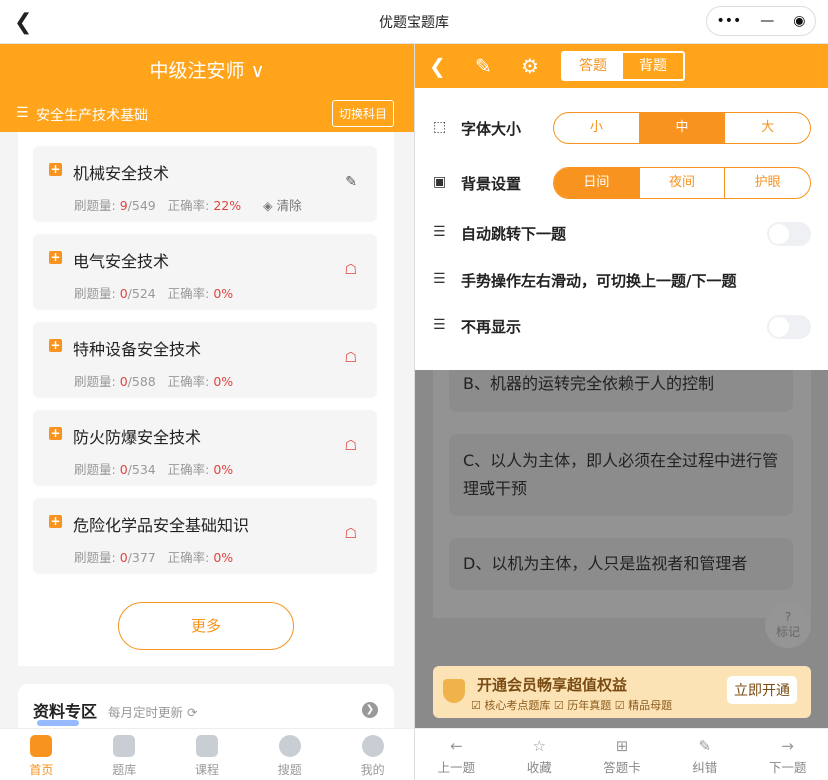  Describe the element at coordinates (762, 690) in the screenshot. I see `vip-open-button: 立即开通` at that location.